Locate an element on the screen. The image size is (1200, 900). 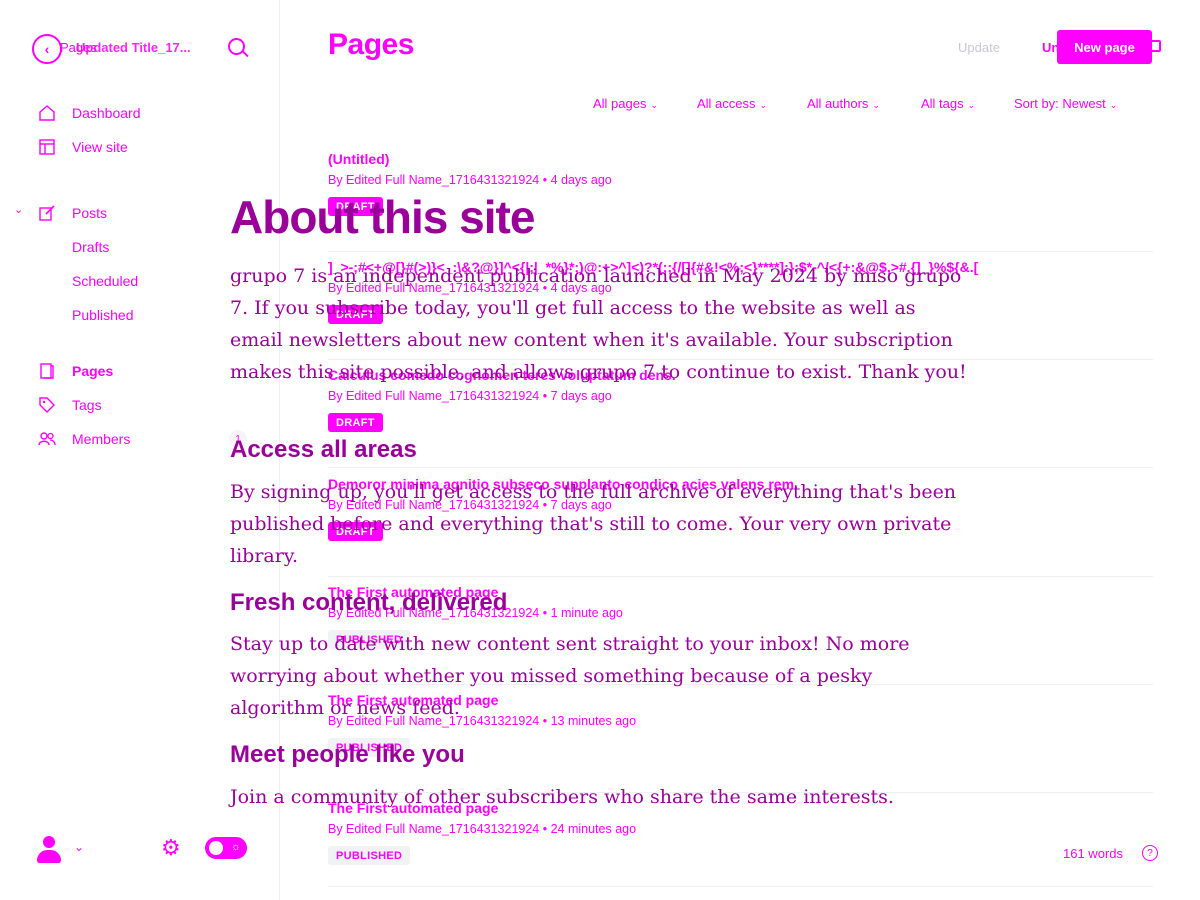
section-heading: Fresh content, delivered is located at coordinates (369, 602).